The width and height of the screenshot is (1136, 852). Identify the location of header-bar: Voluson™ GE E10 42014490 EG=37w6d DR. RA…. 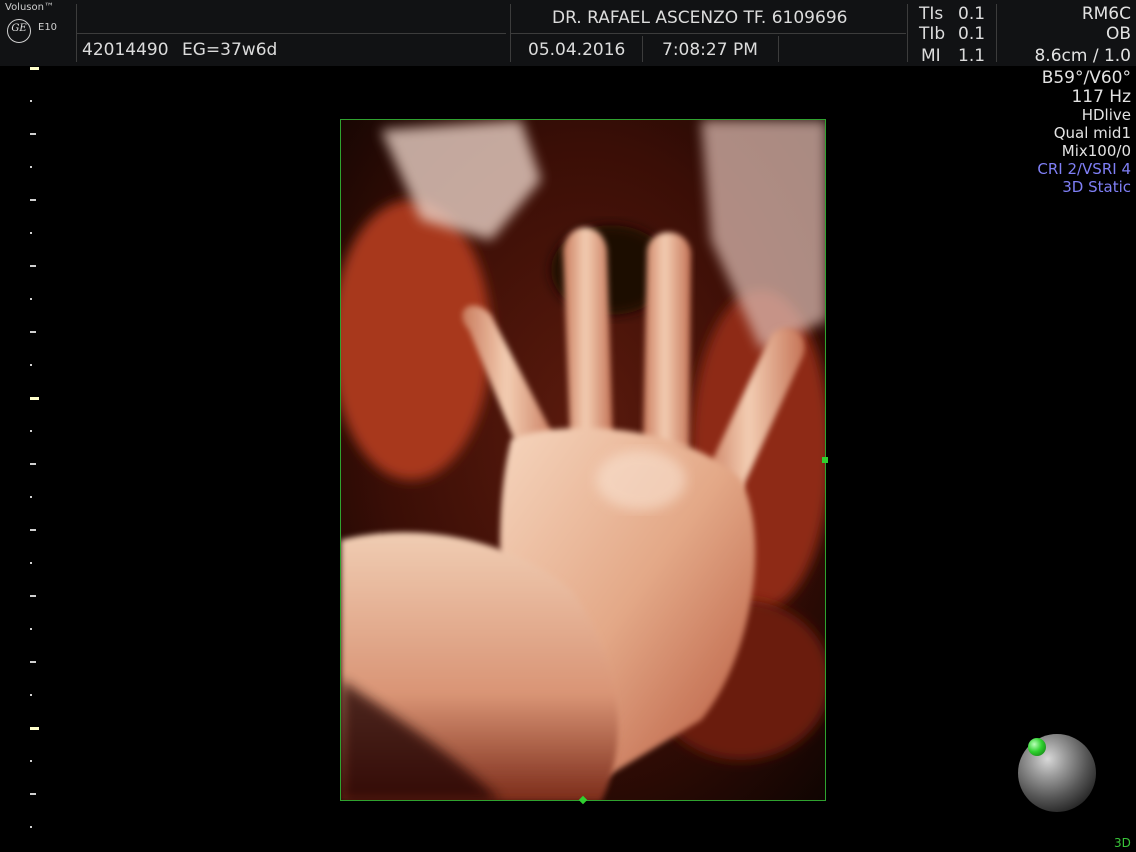
(568, 33).